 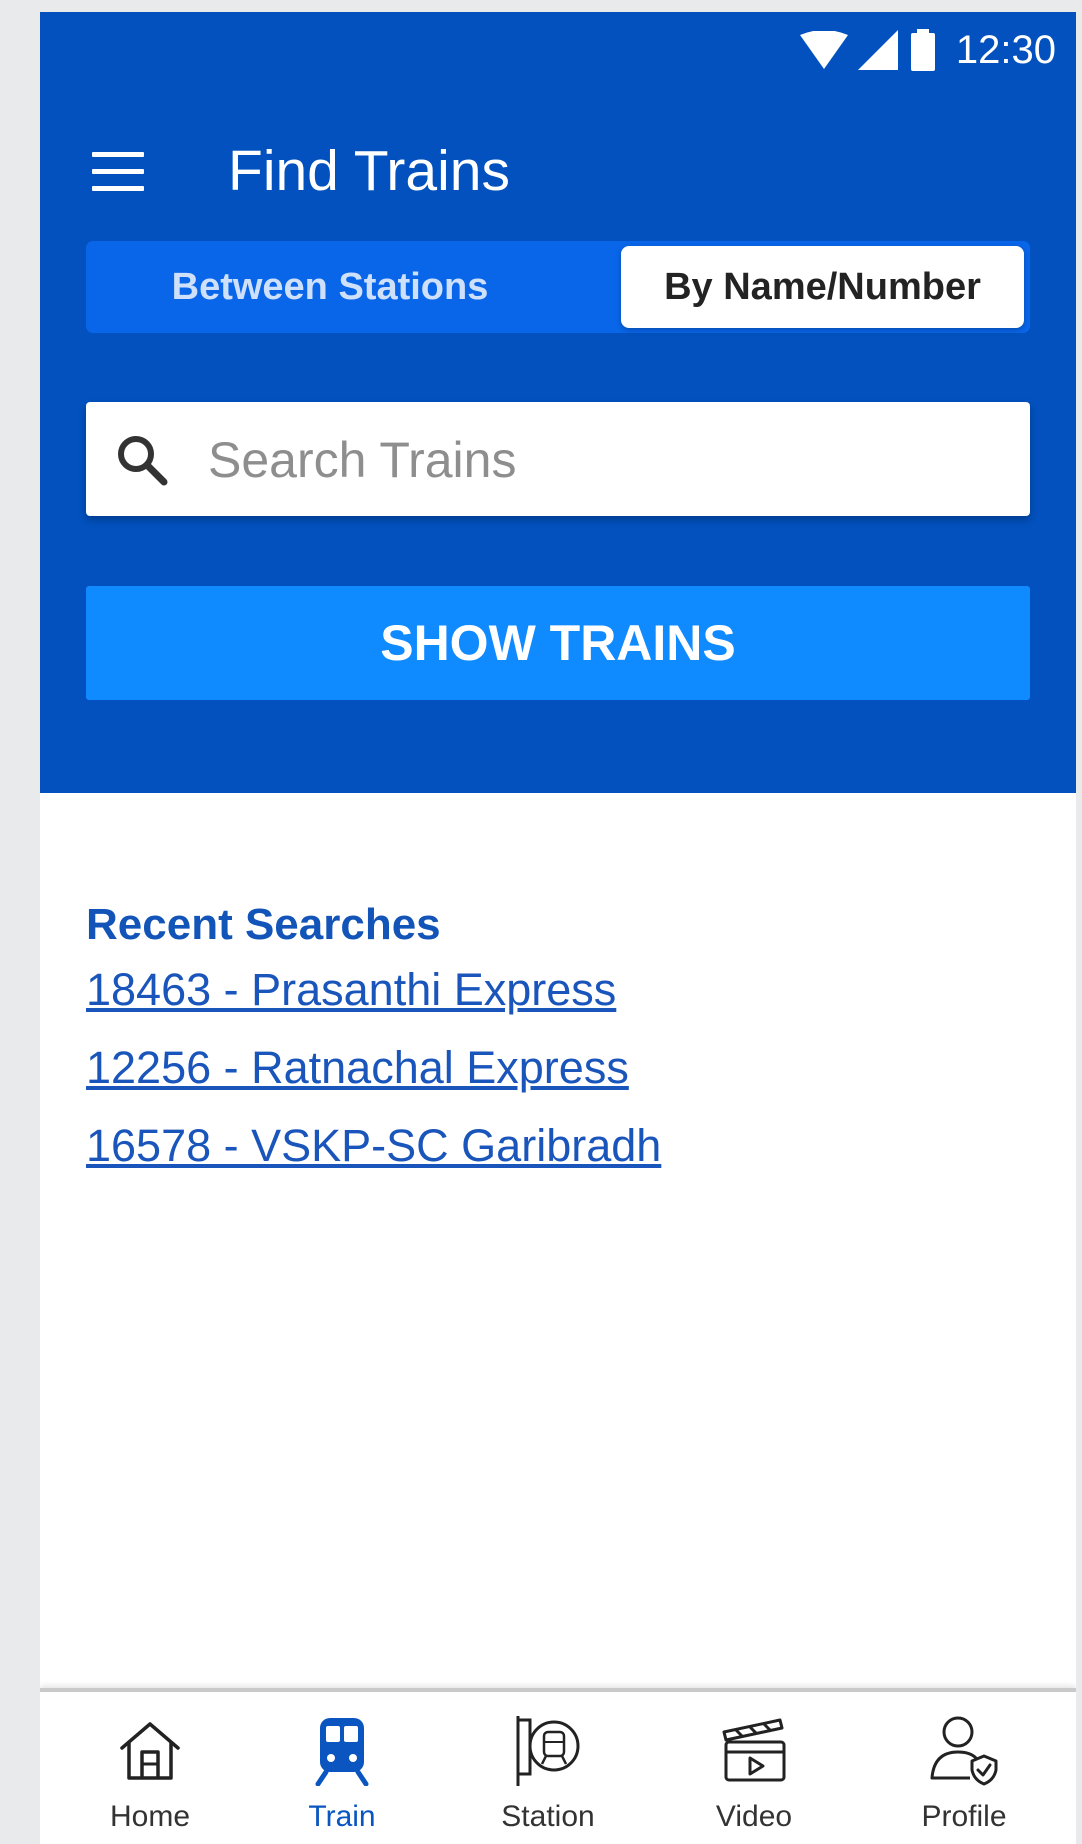 What do you see at coordinates (1005, 49) in the screenshot?
I see `status-time: 12:30` at bounding box center [1005, 49].